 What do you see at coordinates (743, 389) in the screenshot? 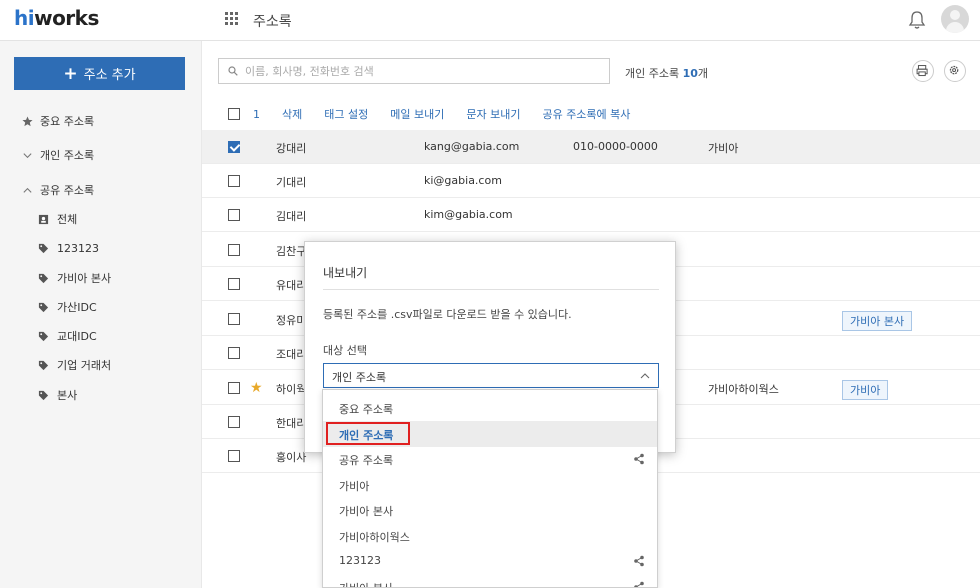
I see `contact-company: 가비아하이웍스` at bounding box center [743, 389].